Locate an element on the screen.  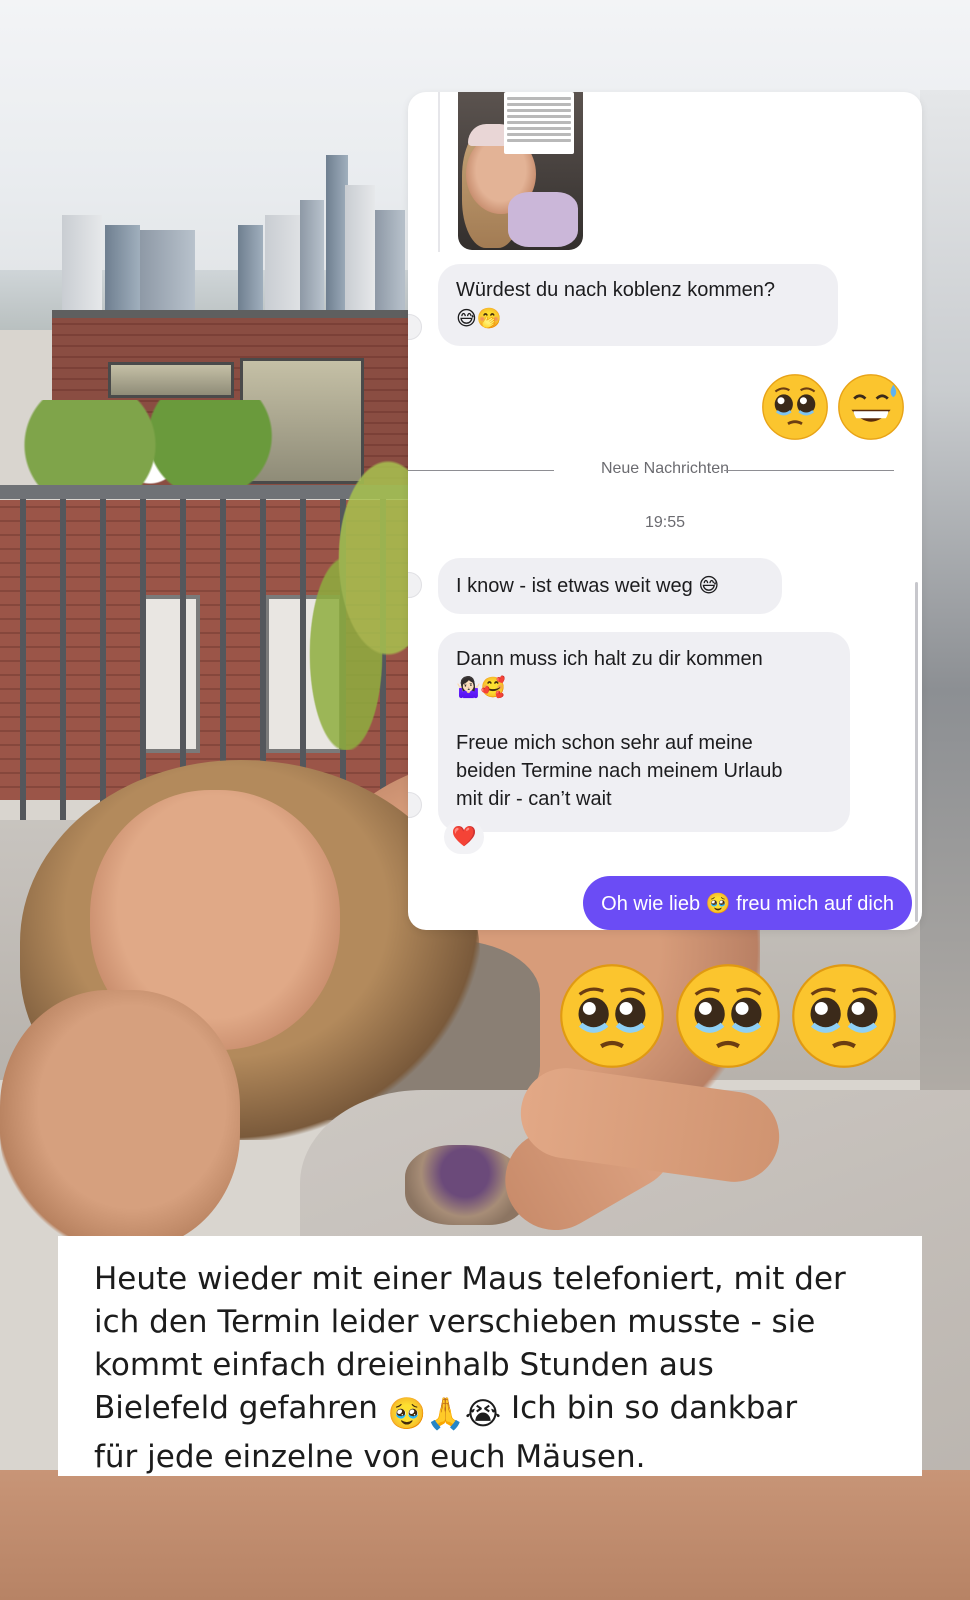
house-window is located at coordinates (171, 380).